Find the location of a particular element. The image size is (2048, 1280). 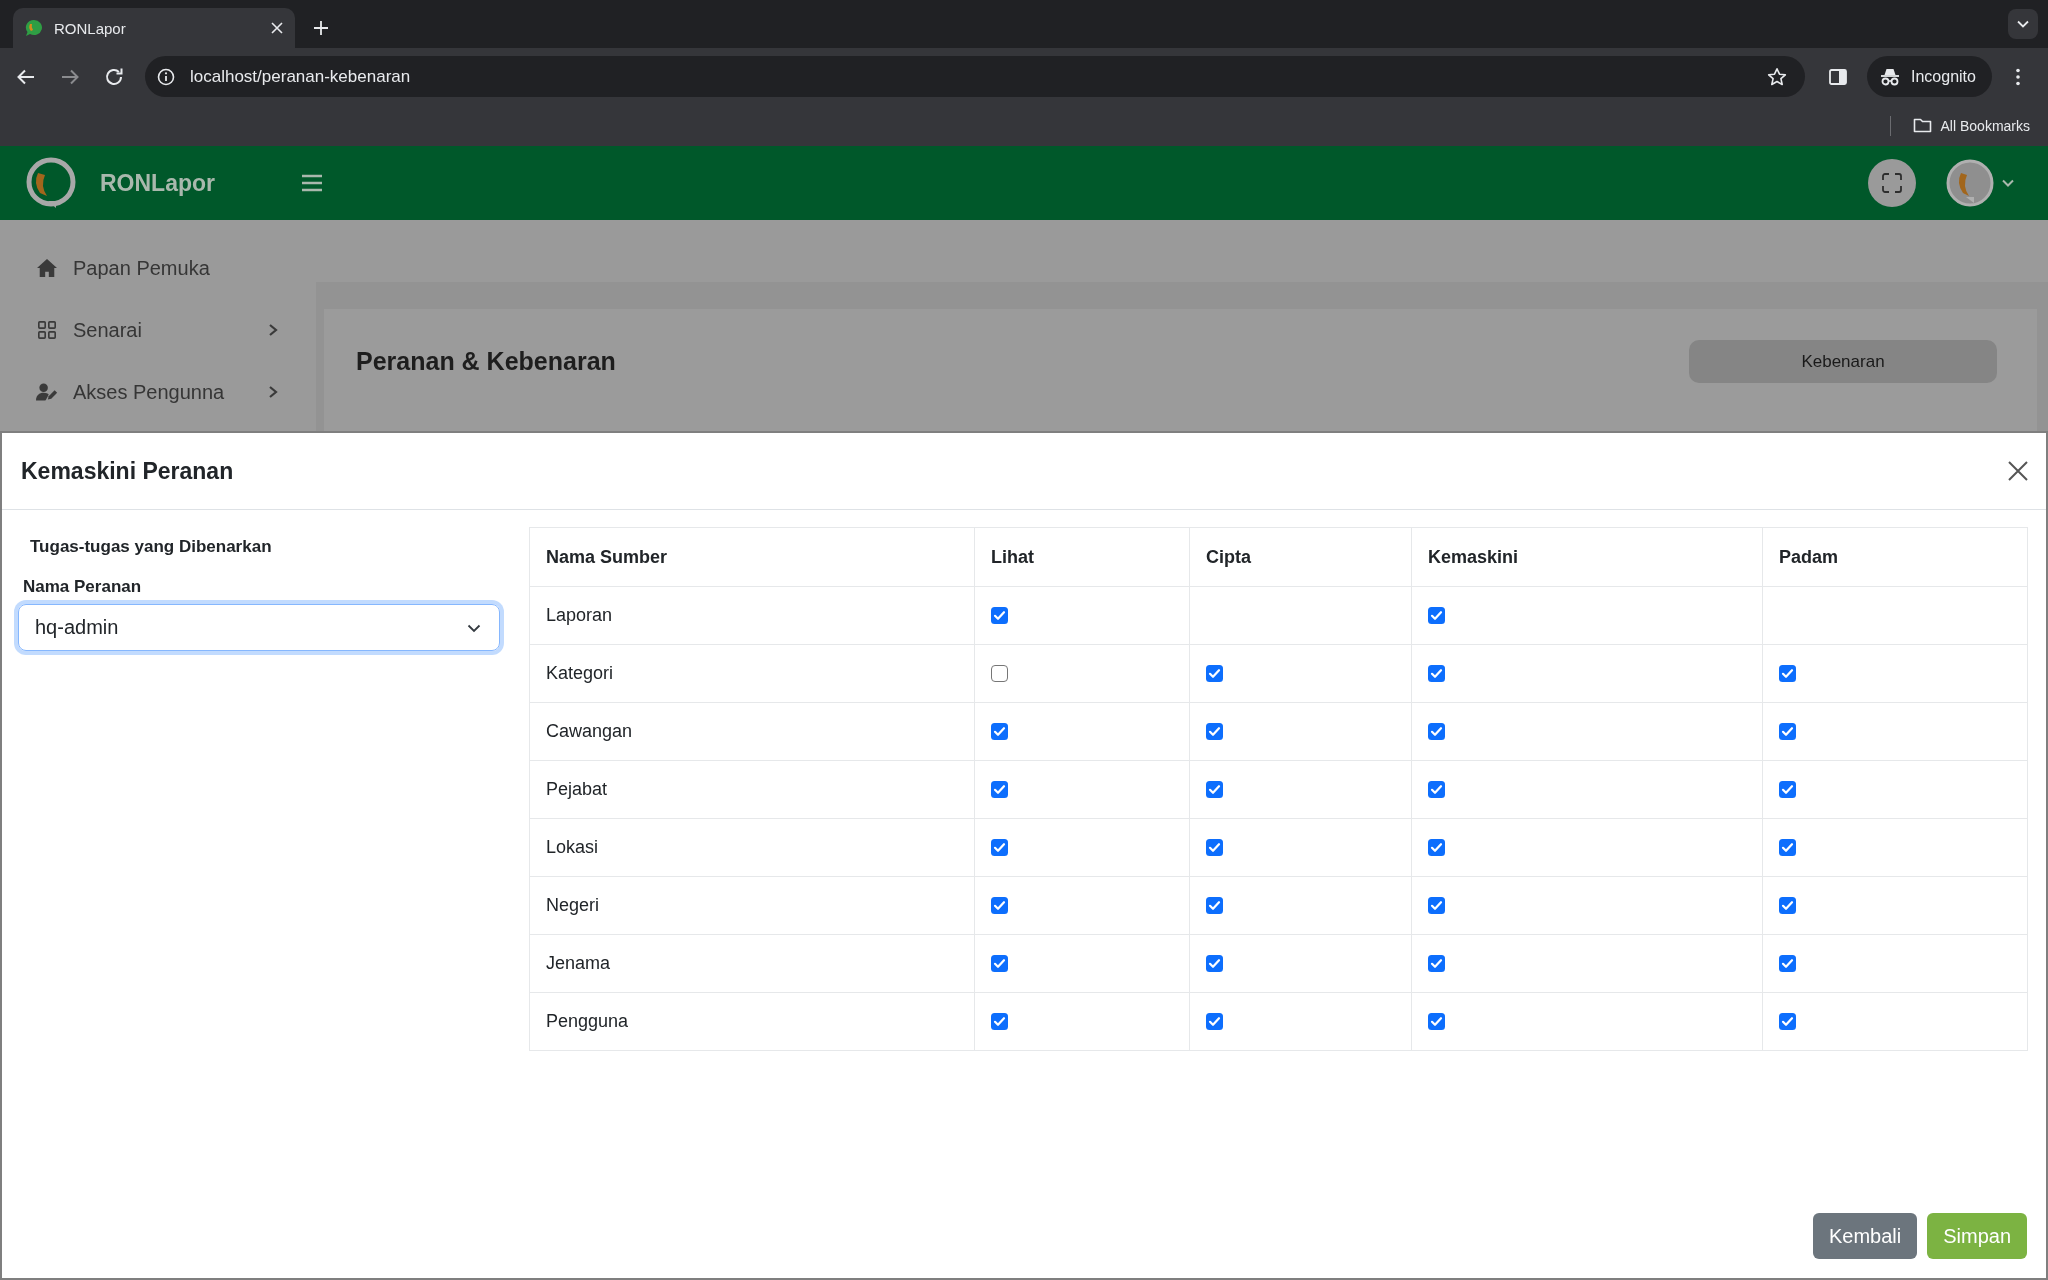

table-cell: Cawangan is located at coordinates (752, 731).